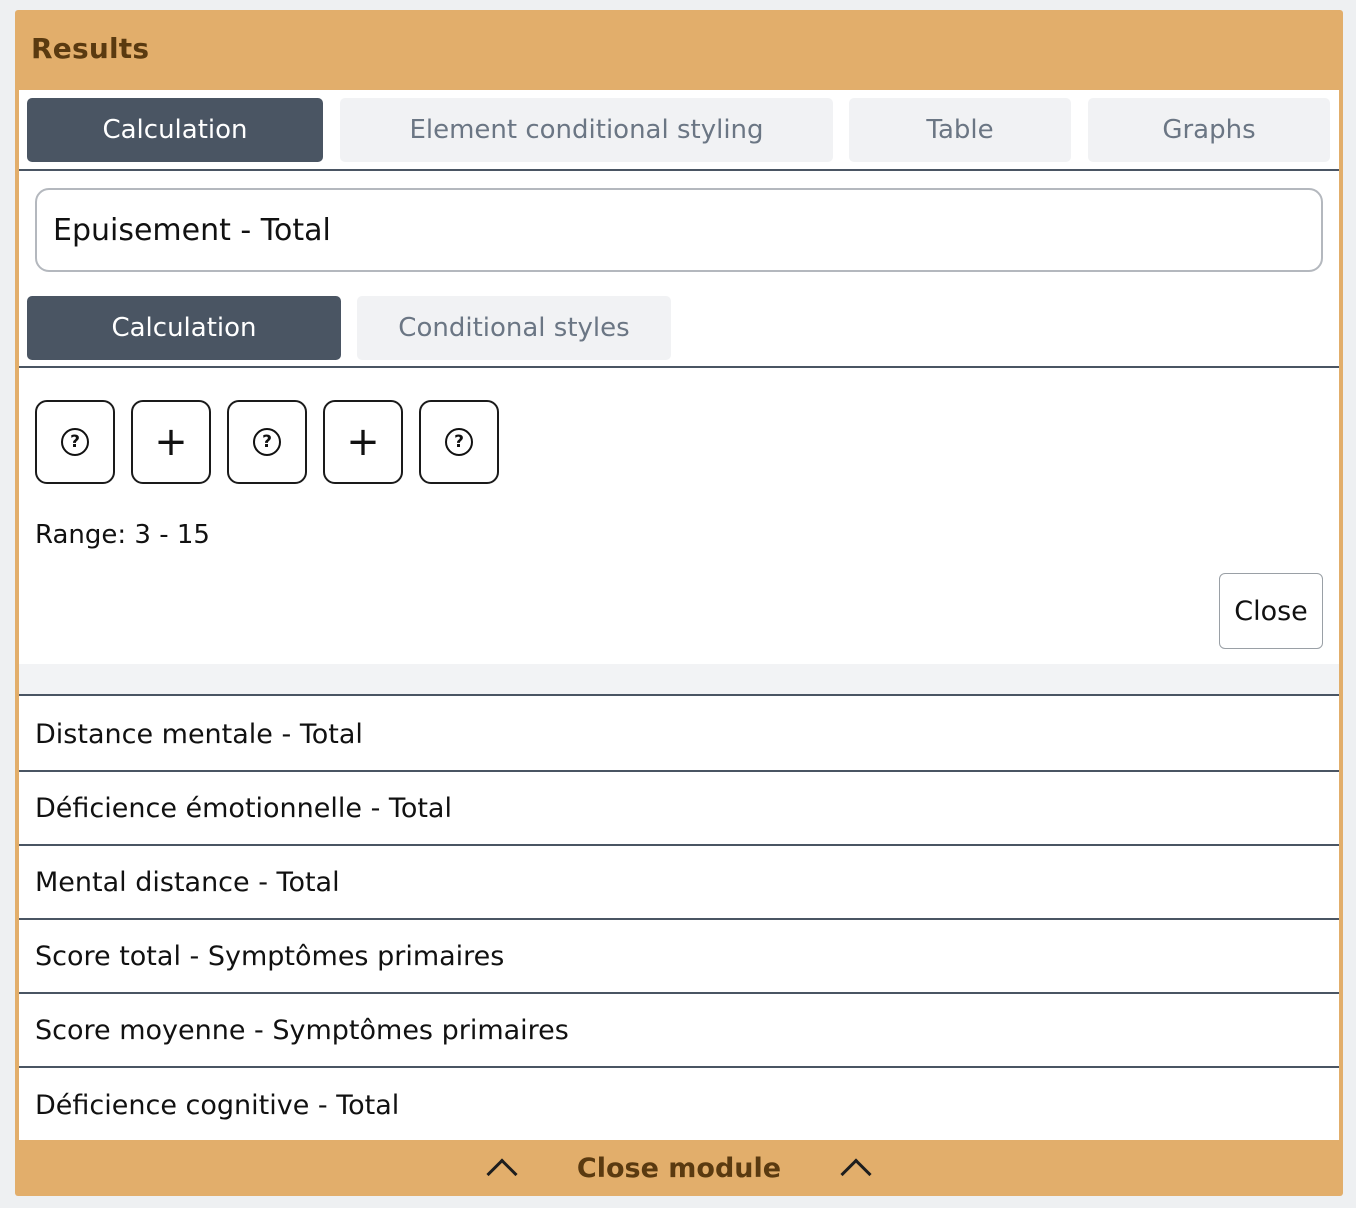  I want to click on subtab-calculation: Calculation, so click(184, 328).